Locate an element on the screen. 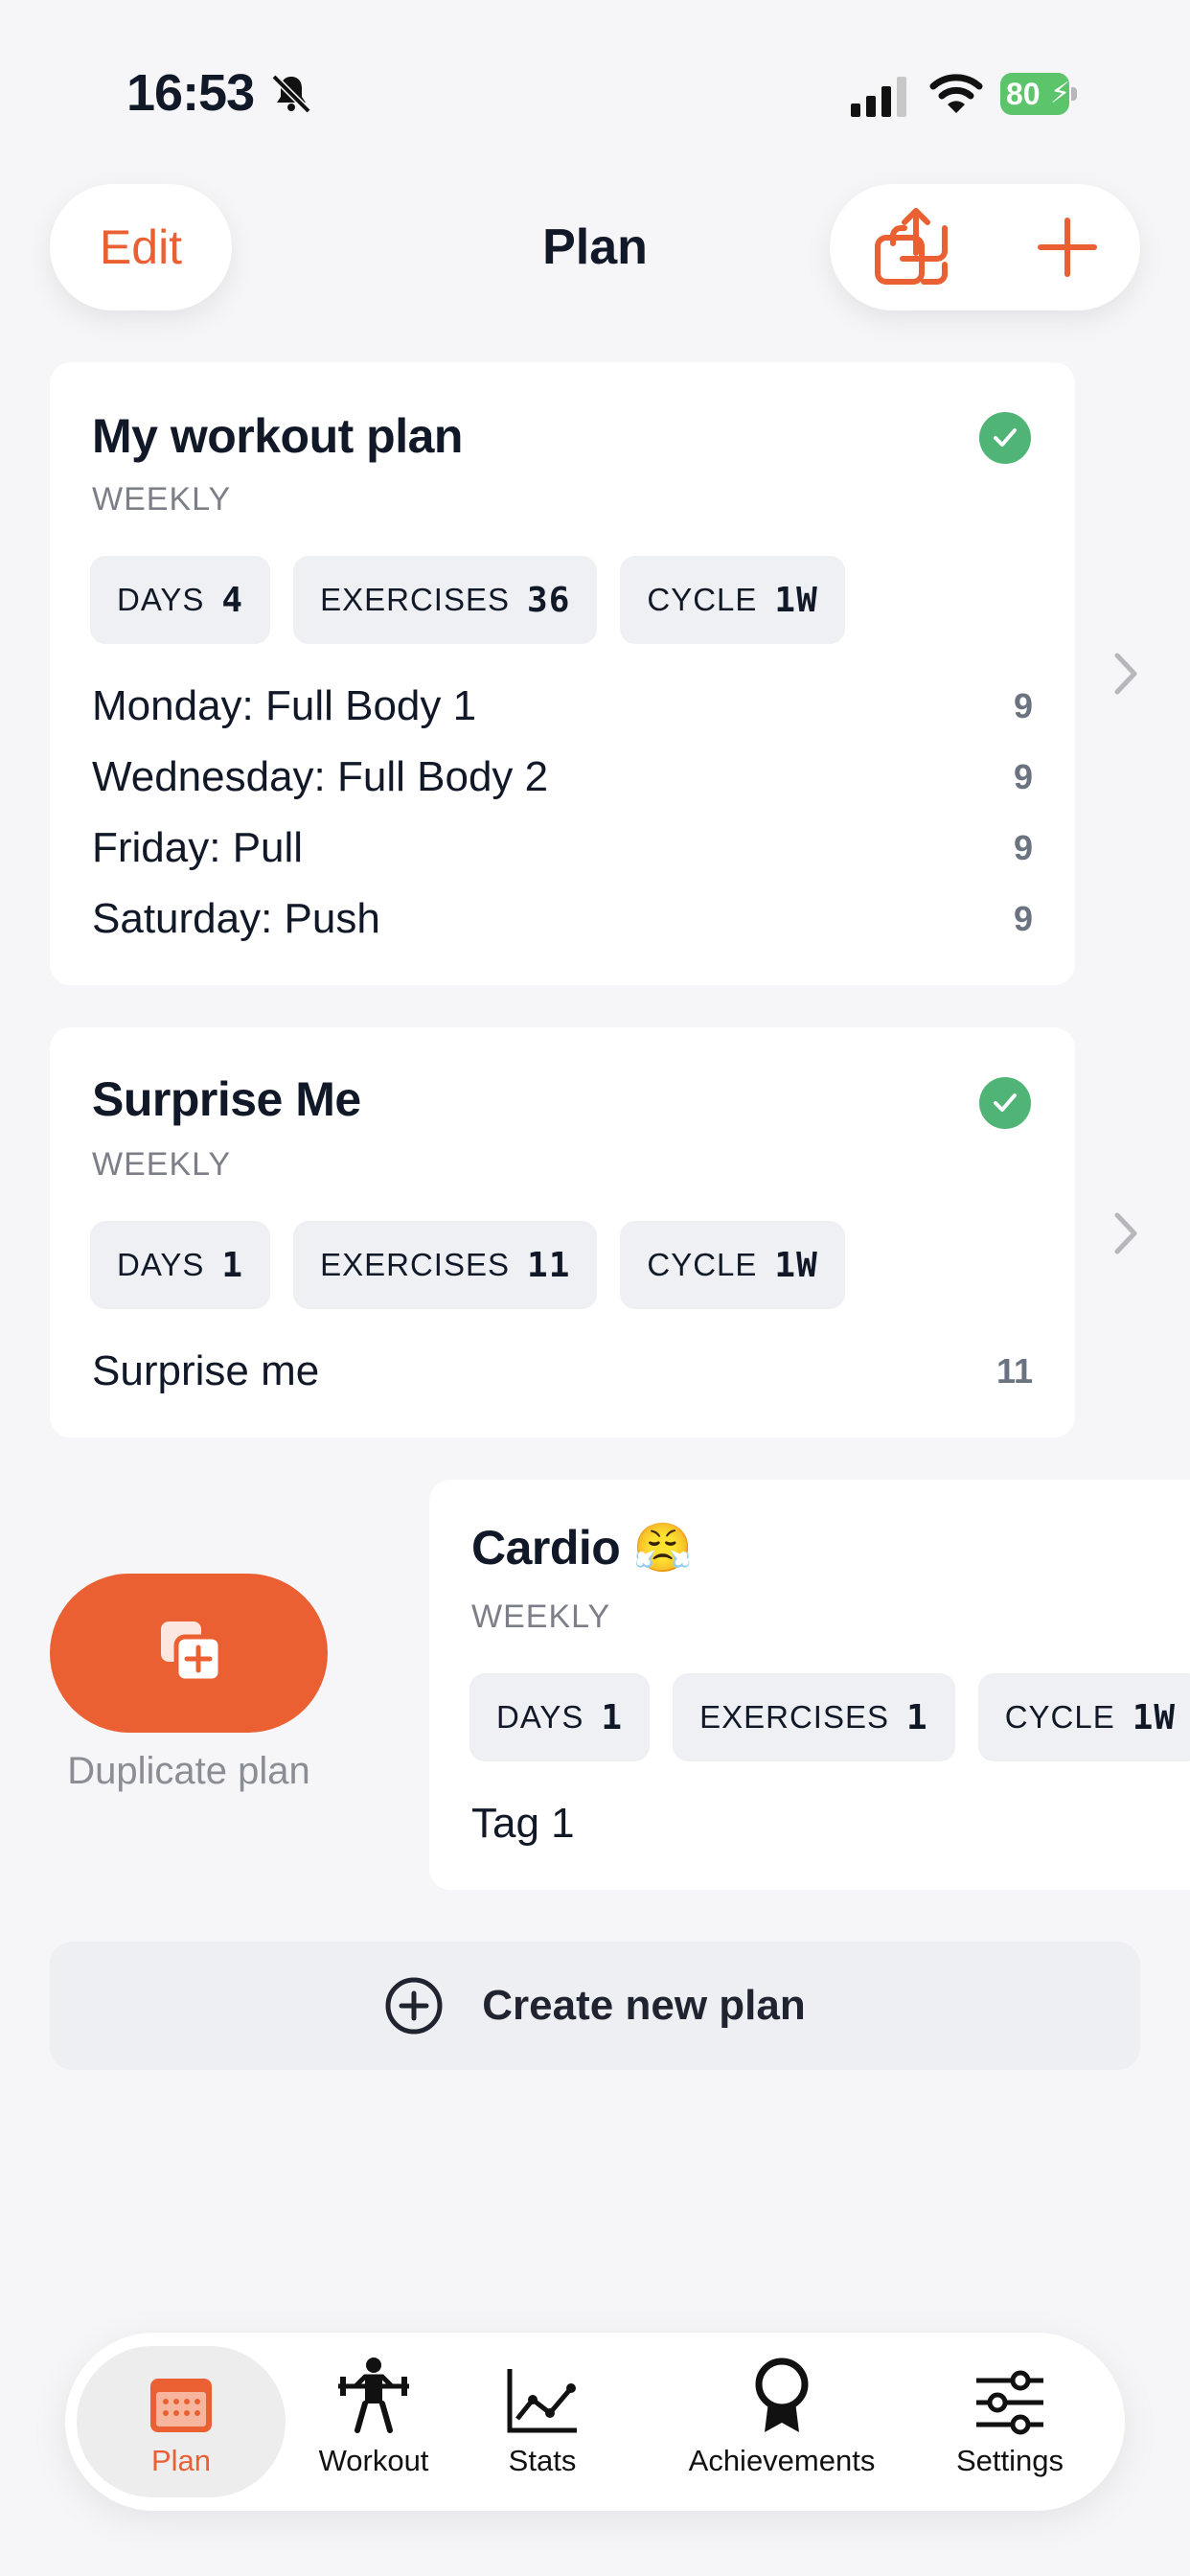  tab-stats: Stats is located at coordinates (543, 2421).